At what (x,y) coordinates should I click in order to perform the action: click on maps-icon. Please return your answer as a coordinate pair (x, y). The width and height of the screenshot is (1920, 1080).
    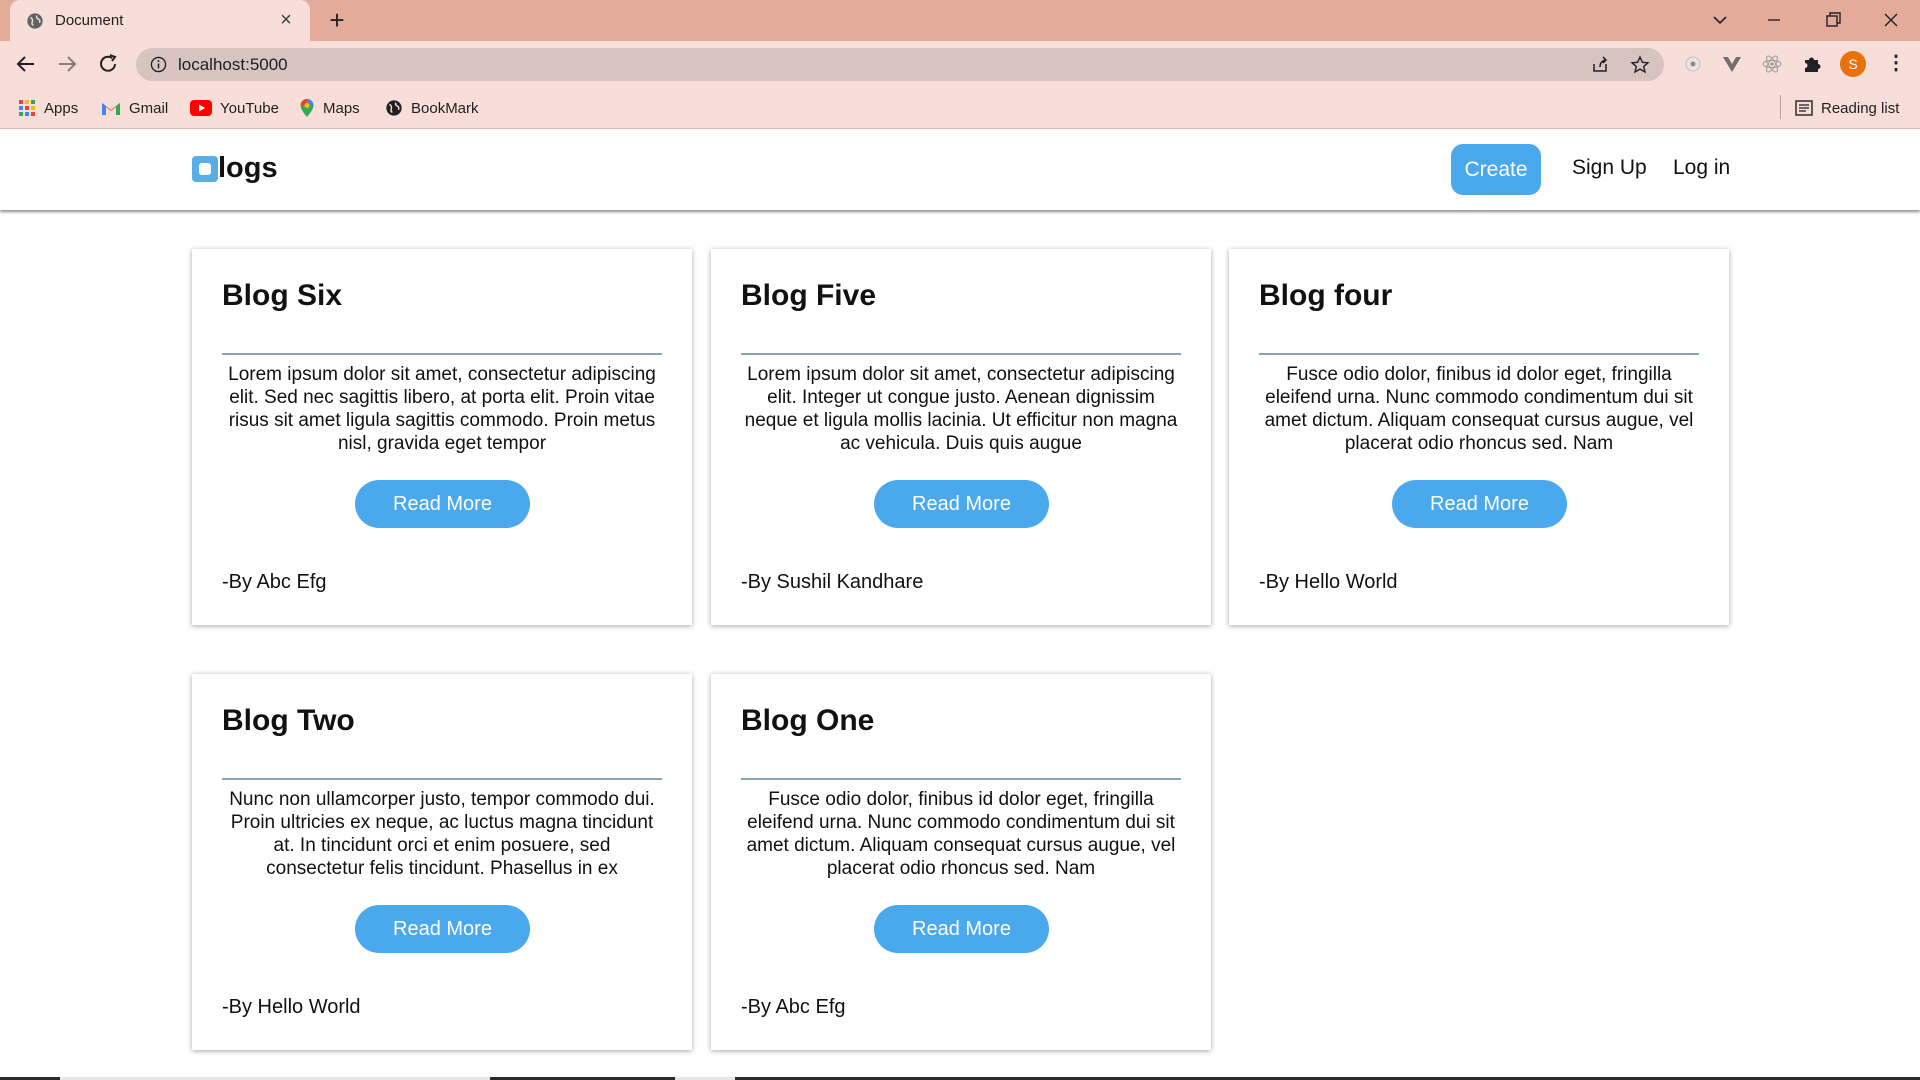
    Looking at the image, I should click on (307, 108).